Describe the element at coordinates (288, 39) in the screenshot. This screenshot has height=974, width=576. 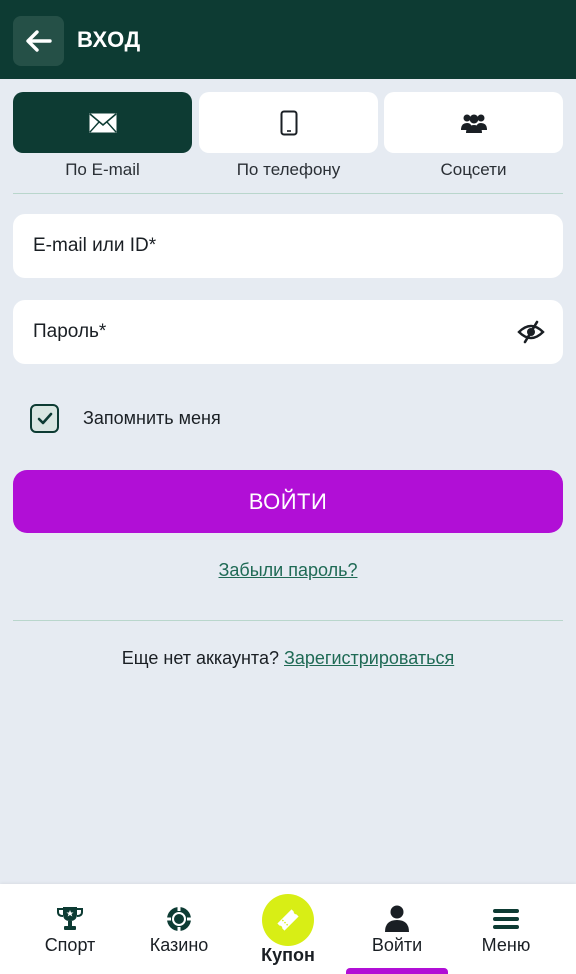
I see `app-header: ВХОД` at that location.